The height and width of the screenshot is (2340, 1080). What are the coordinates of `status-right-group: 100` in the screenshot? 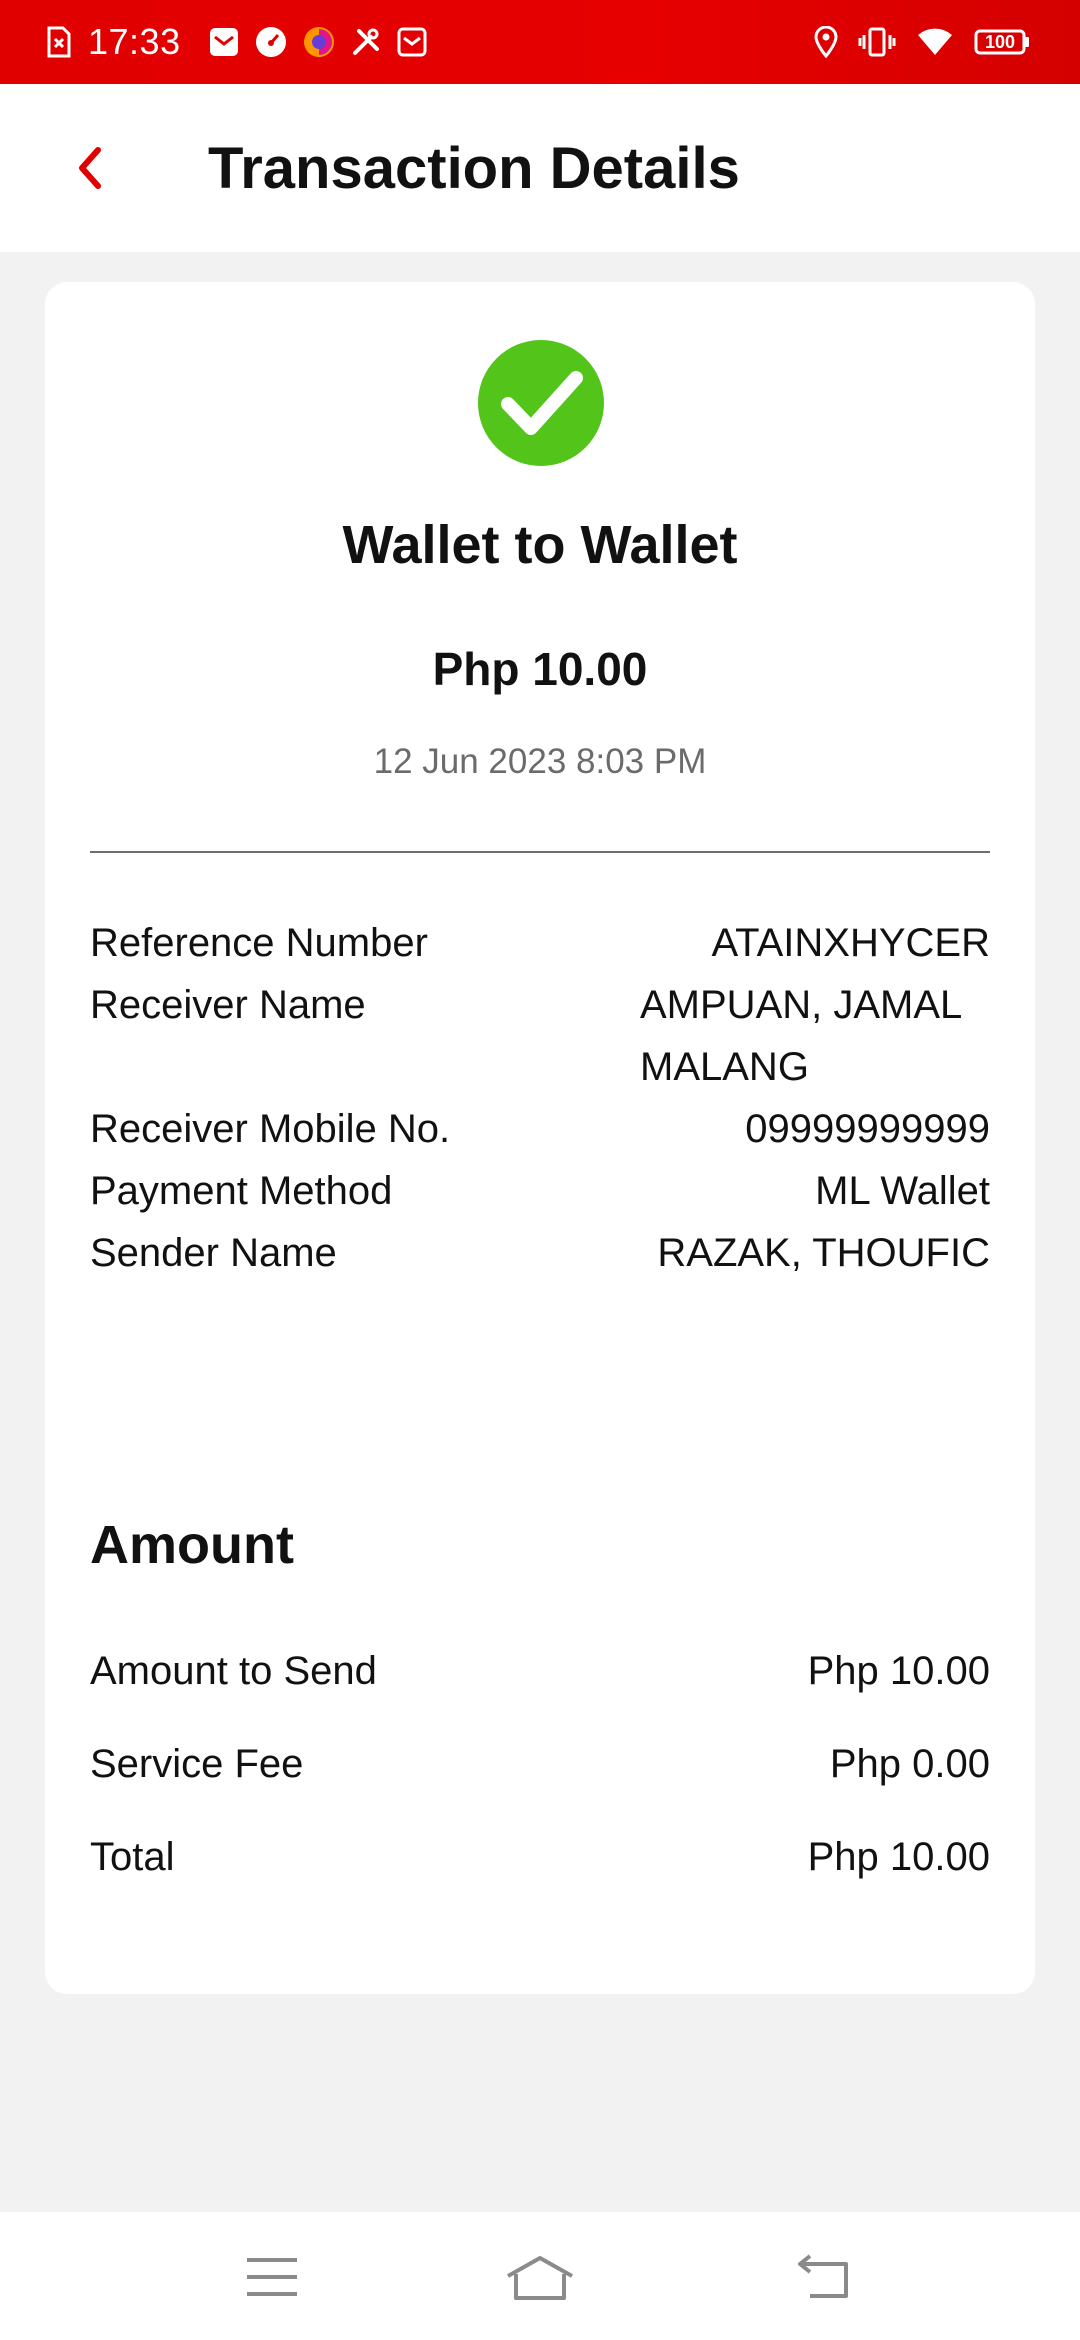 It's located at (922, 42).